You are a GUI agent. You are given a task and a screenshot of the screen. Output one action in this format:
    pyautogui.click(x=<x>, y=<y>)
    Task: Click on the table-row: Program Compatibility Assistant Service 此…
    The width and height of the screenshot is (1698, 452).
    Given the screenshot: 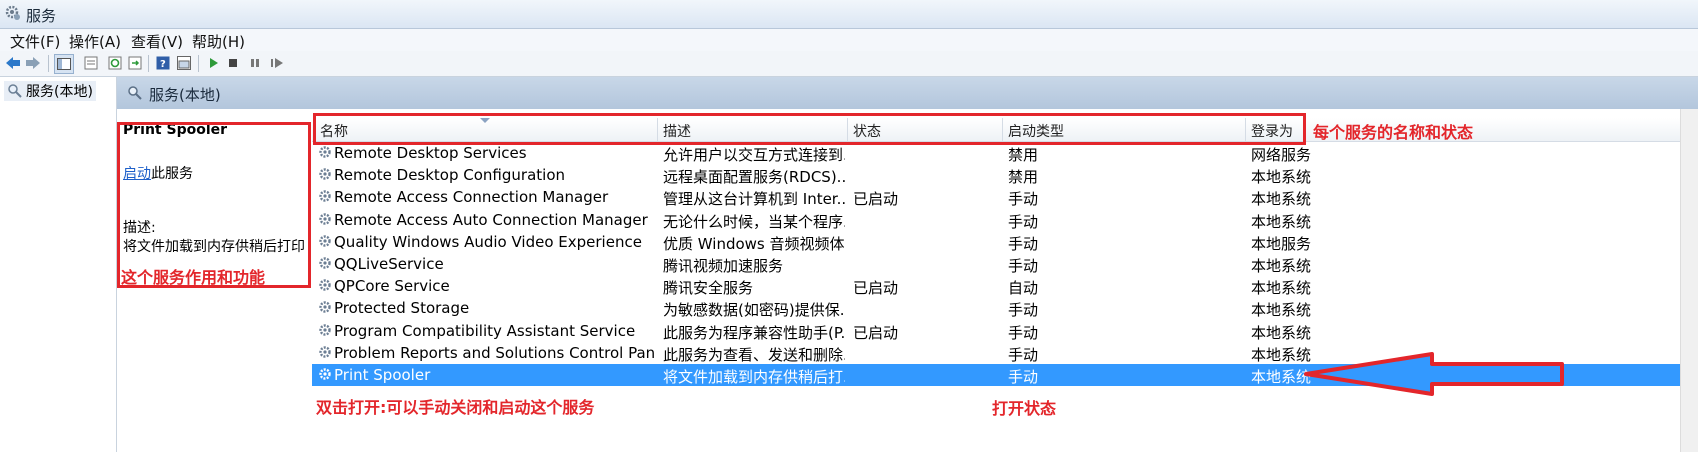 What is the action you would take?
    pyautogui.click(x=1005, y=331)
    